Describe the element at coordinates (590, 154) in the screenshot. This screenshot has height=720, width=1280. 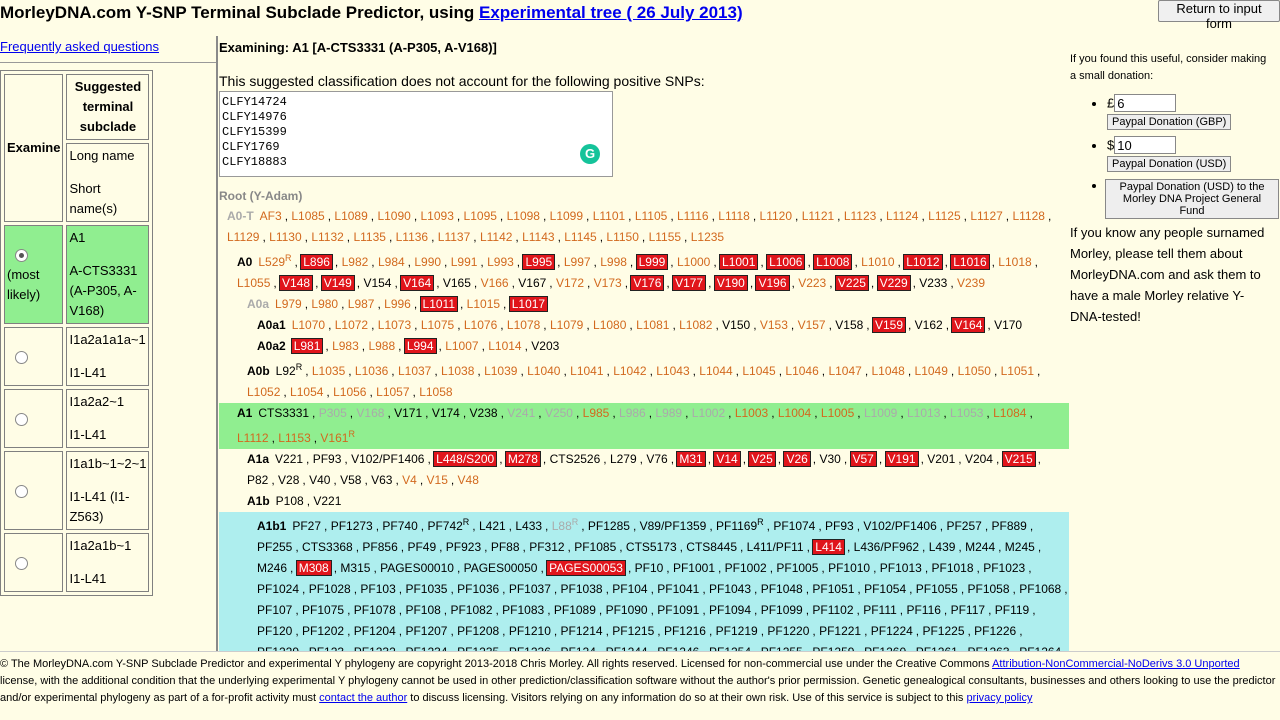
I see `grammarly-icon: G` at that location.